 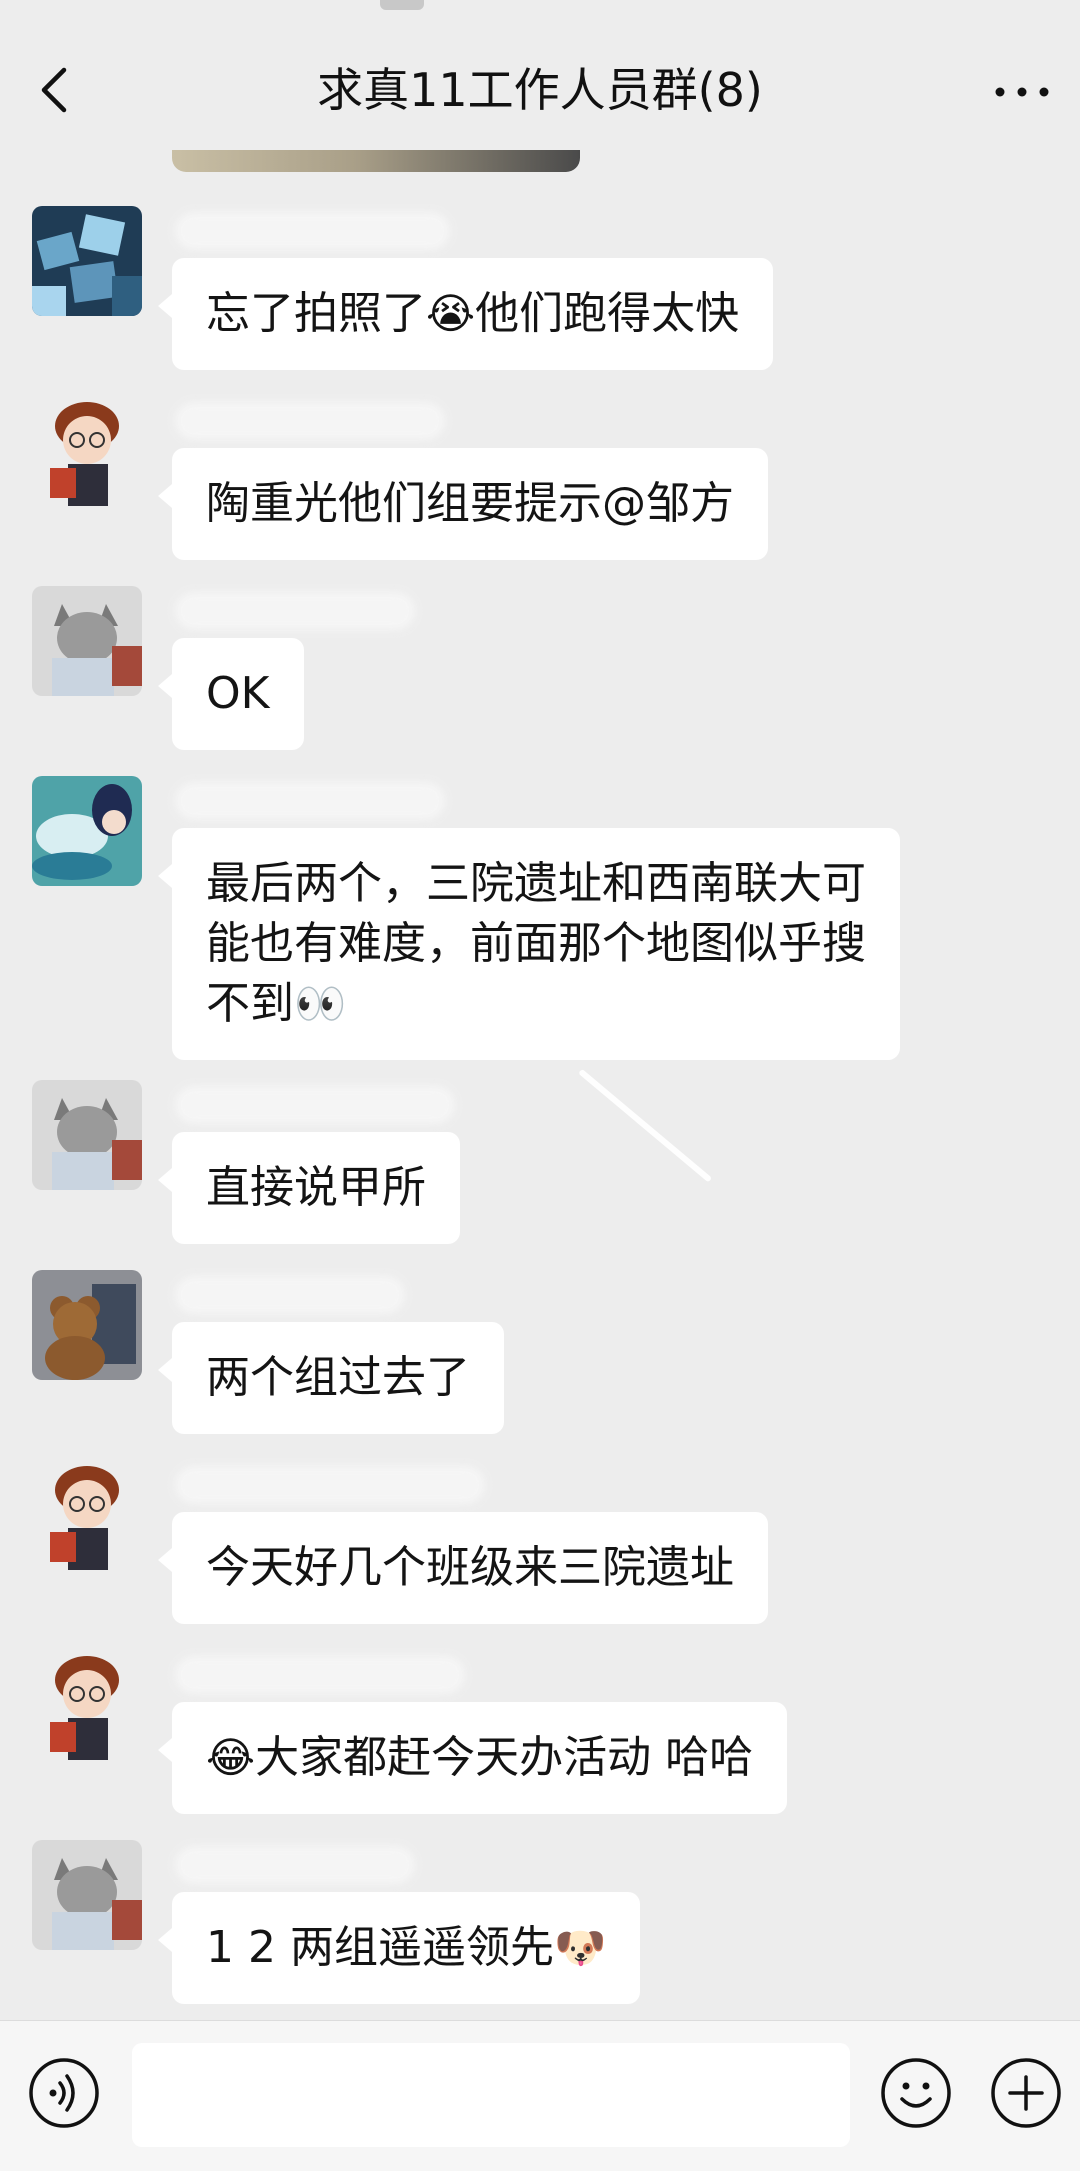 I want to click on chat-title: 求真11工作人员群(8), so click(x=540, y=90).